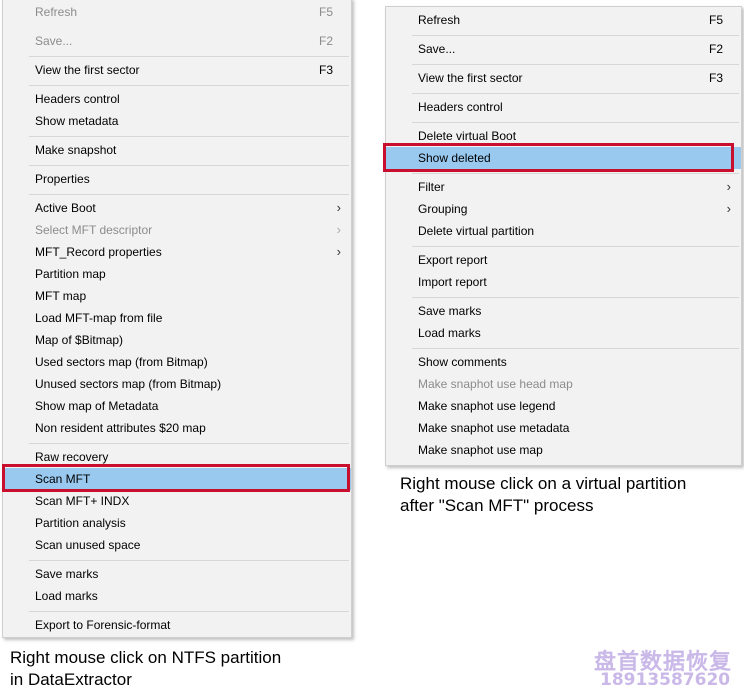 The image size is (744, 696). Describe the element at coordinates (177, 406) in the screenshot. I see `menu-item-show-map-of-metadata: Show map of Metadata` at that location.